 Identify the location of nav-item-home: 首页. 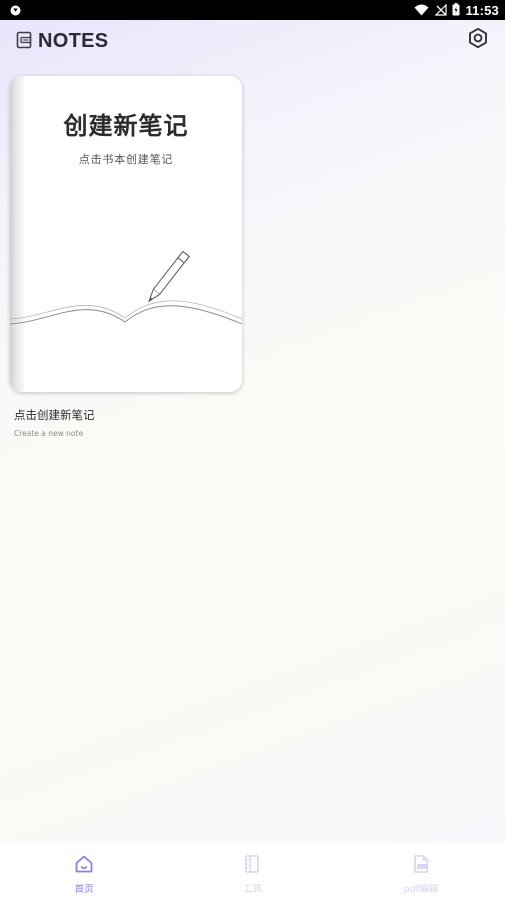
(84, 870).